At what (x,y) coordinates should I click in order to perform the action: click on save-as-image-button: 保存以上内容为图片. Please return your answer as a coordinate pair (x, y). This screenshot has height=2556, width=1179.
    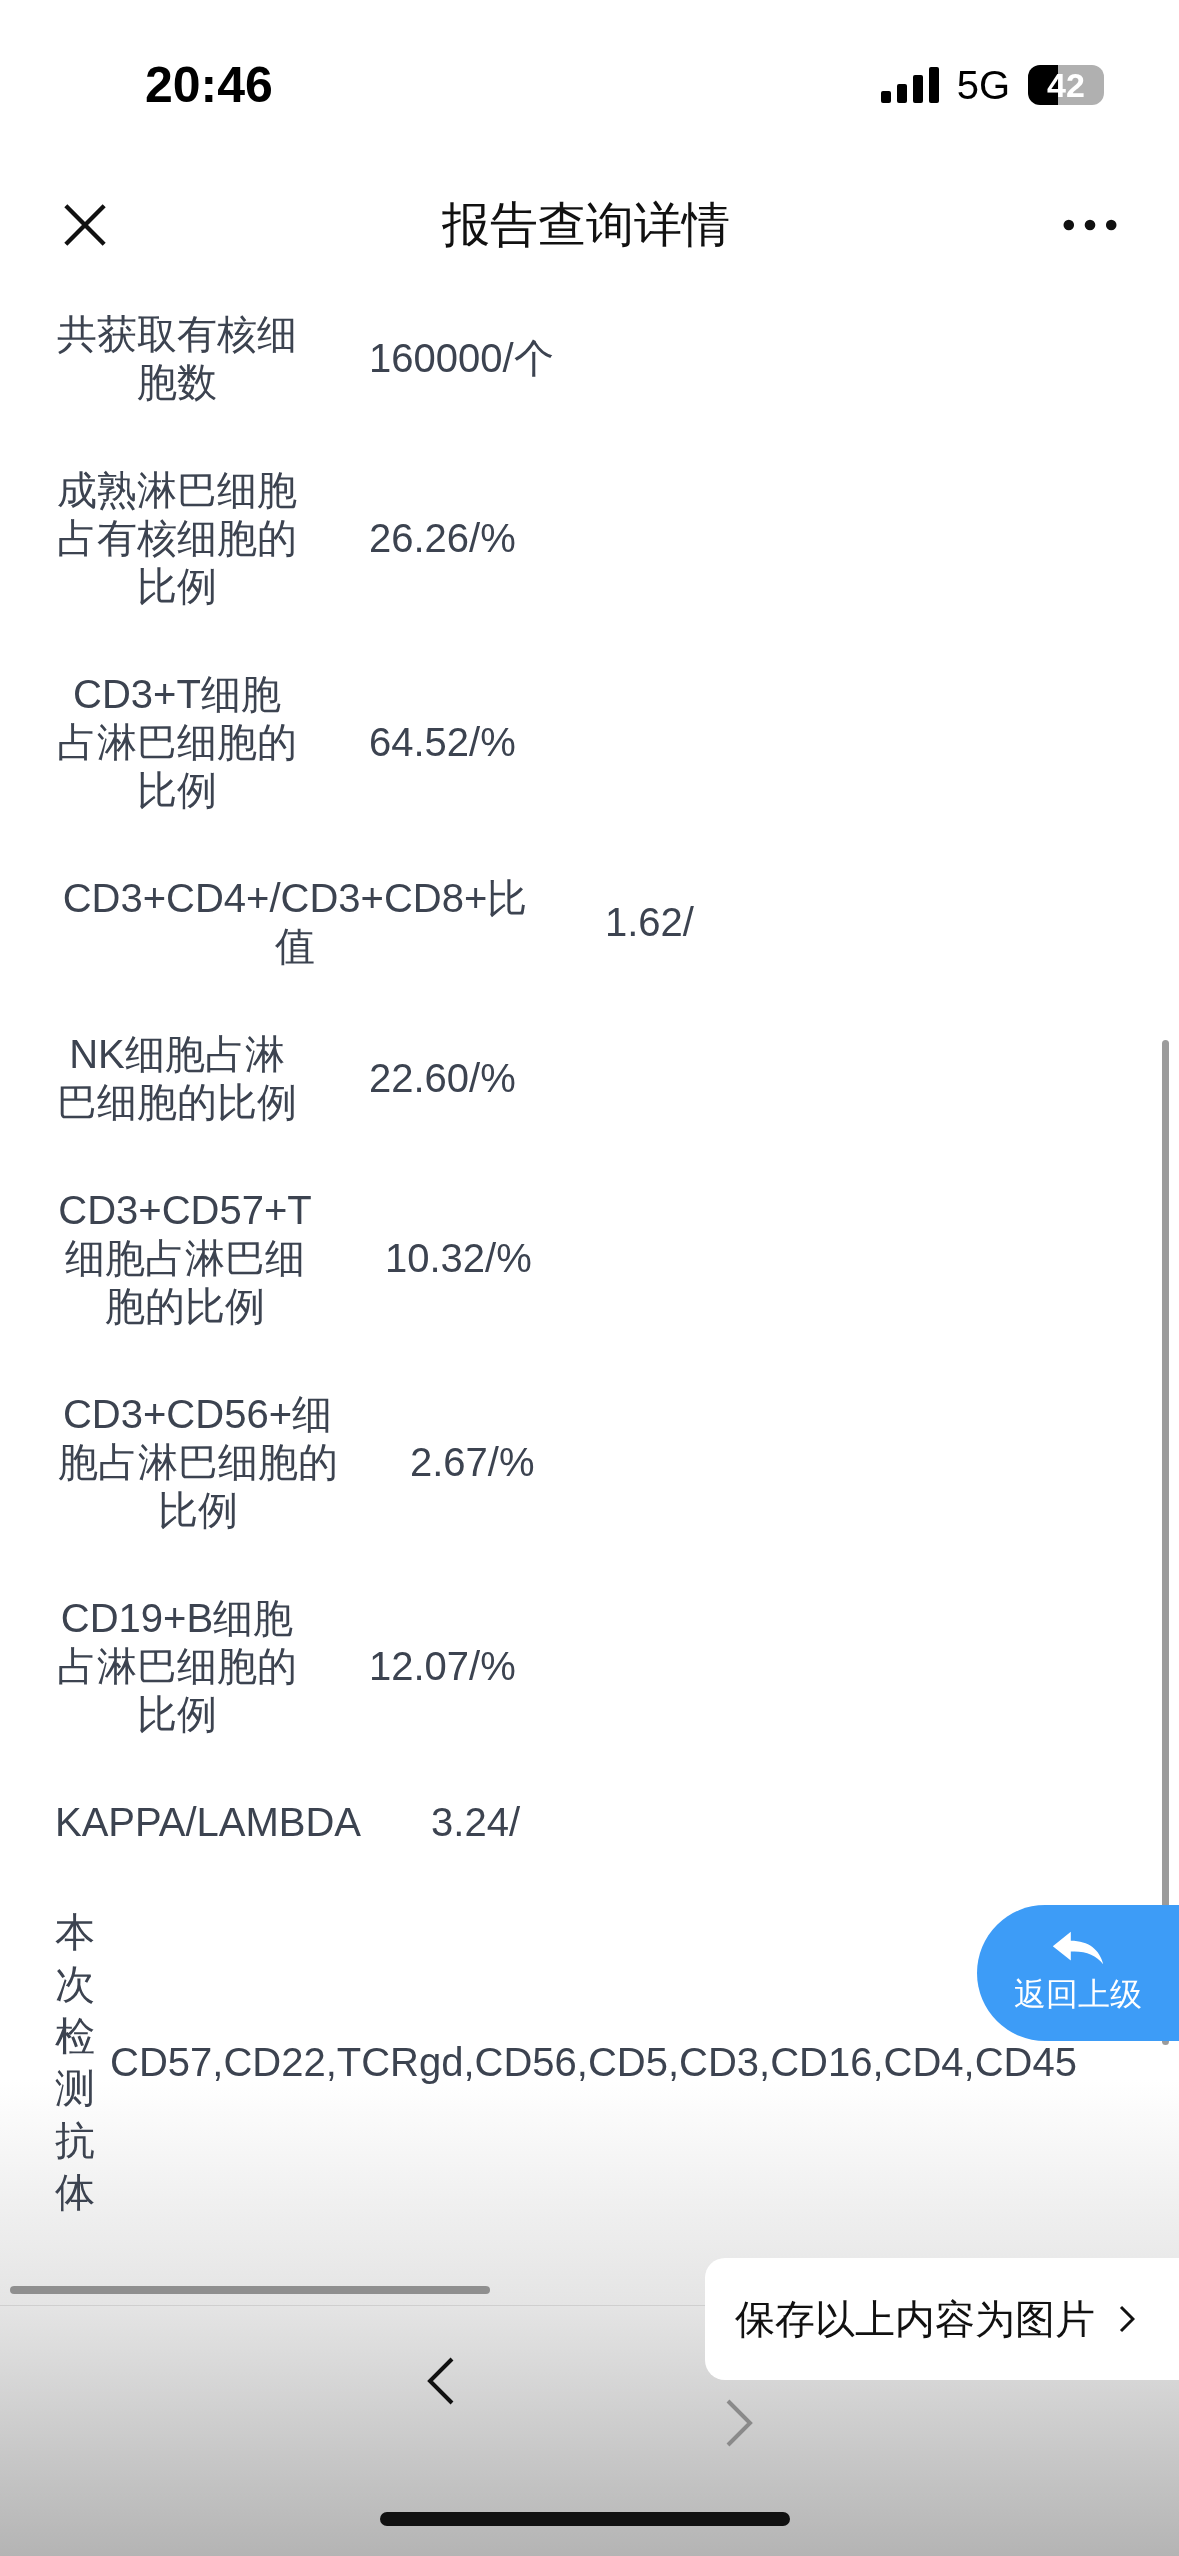
    Looking at the image, I should click on (942, 2319).